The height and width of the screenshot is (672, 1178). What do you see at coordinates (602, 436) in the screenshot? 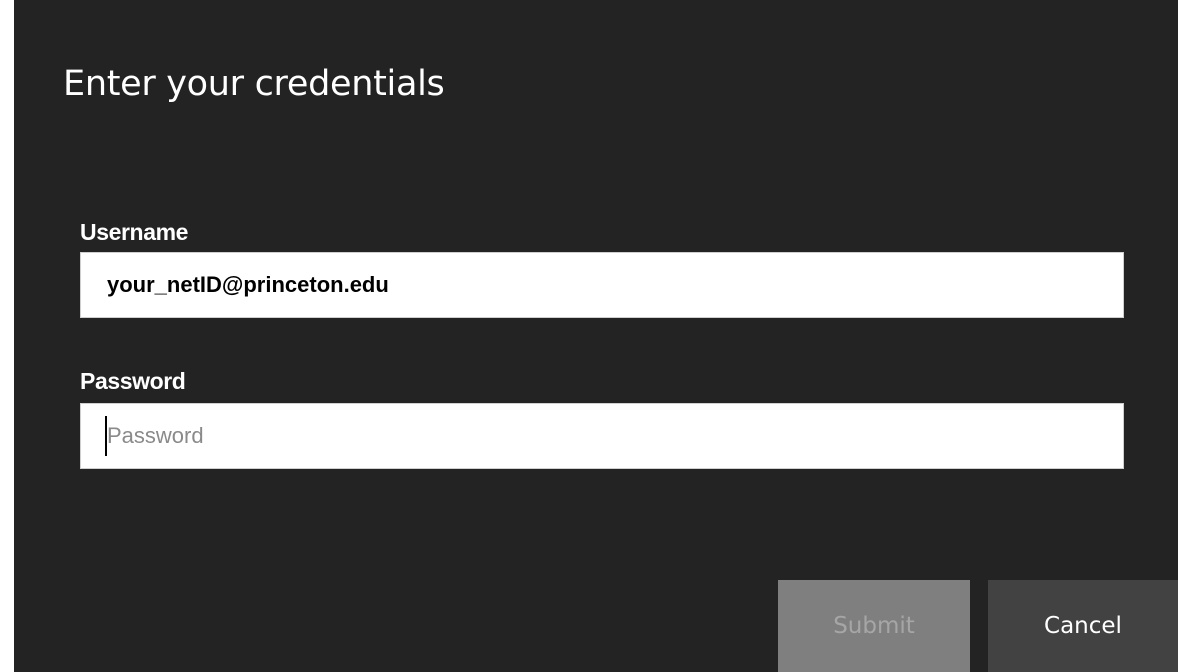
I see `password-input` at bounding box center [602, 436].